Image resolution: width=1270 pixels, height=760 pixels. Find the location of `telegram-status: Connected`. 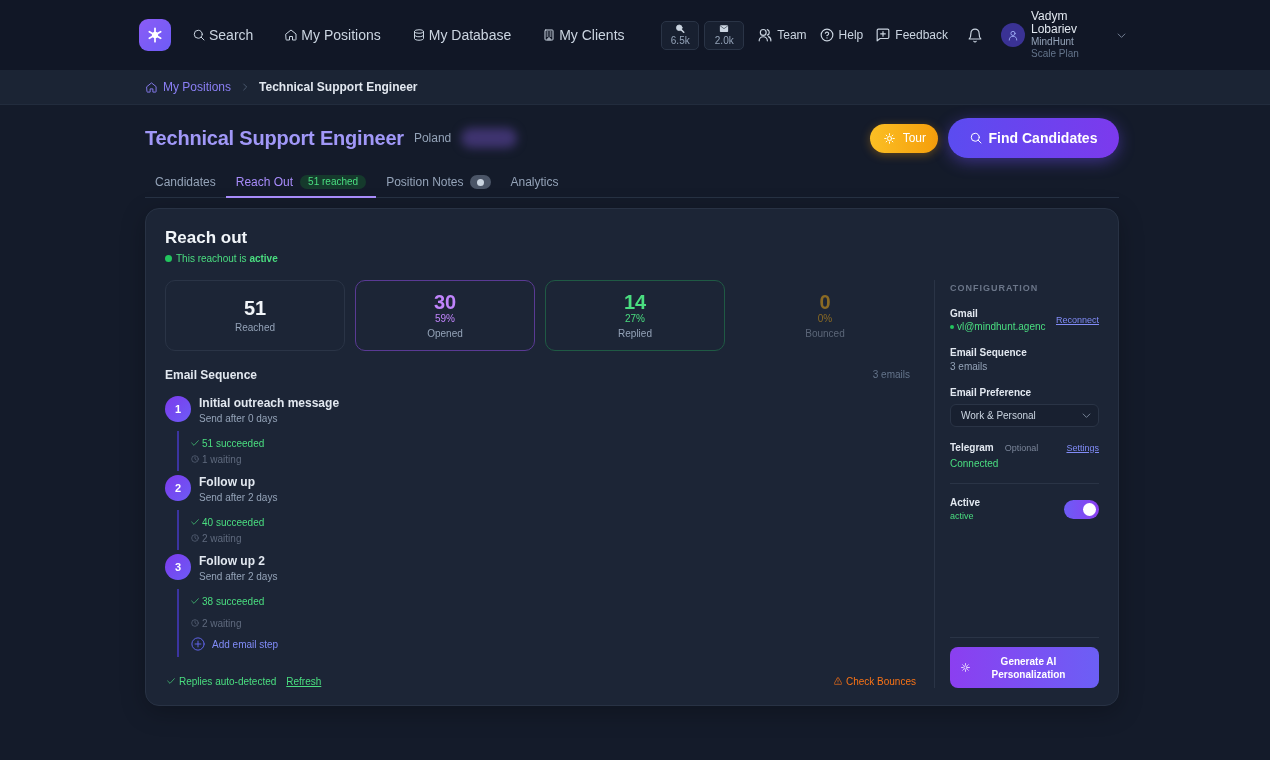

telegram-status: Connected is located at coordinates (975, 463).